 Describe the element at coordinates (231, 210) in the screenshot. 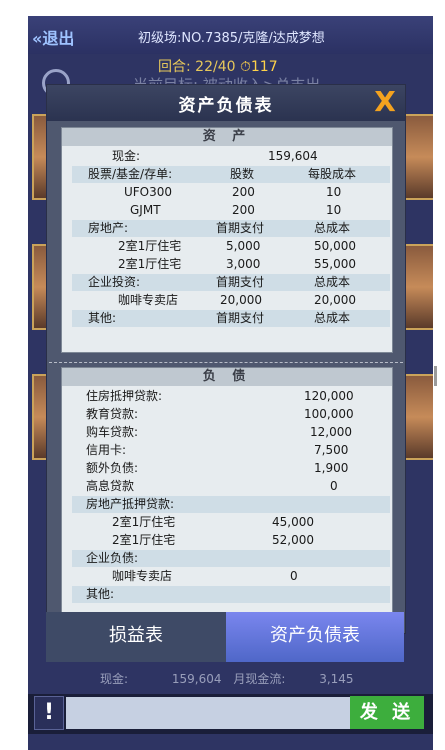

I see `table-row: GJMT 200 10` at that location.